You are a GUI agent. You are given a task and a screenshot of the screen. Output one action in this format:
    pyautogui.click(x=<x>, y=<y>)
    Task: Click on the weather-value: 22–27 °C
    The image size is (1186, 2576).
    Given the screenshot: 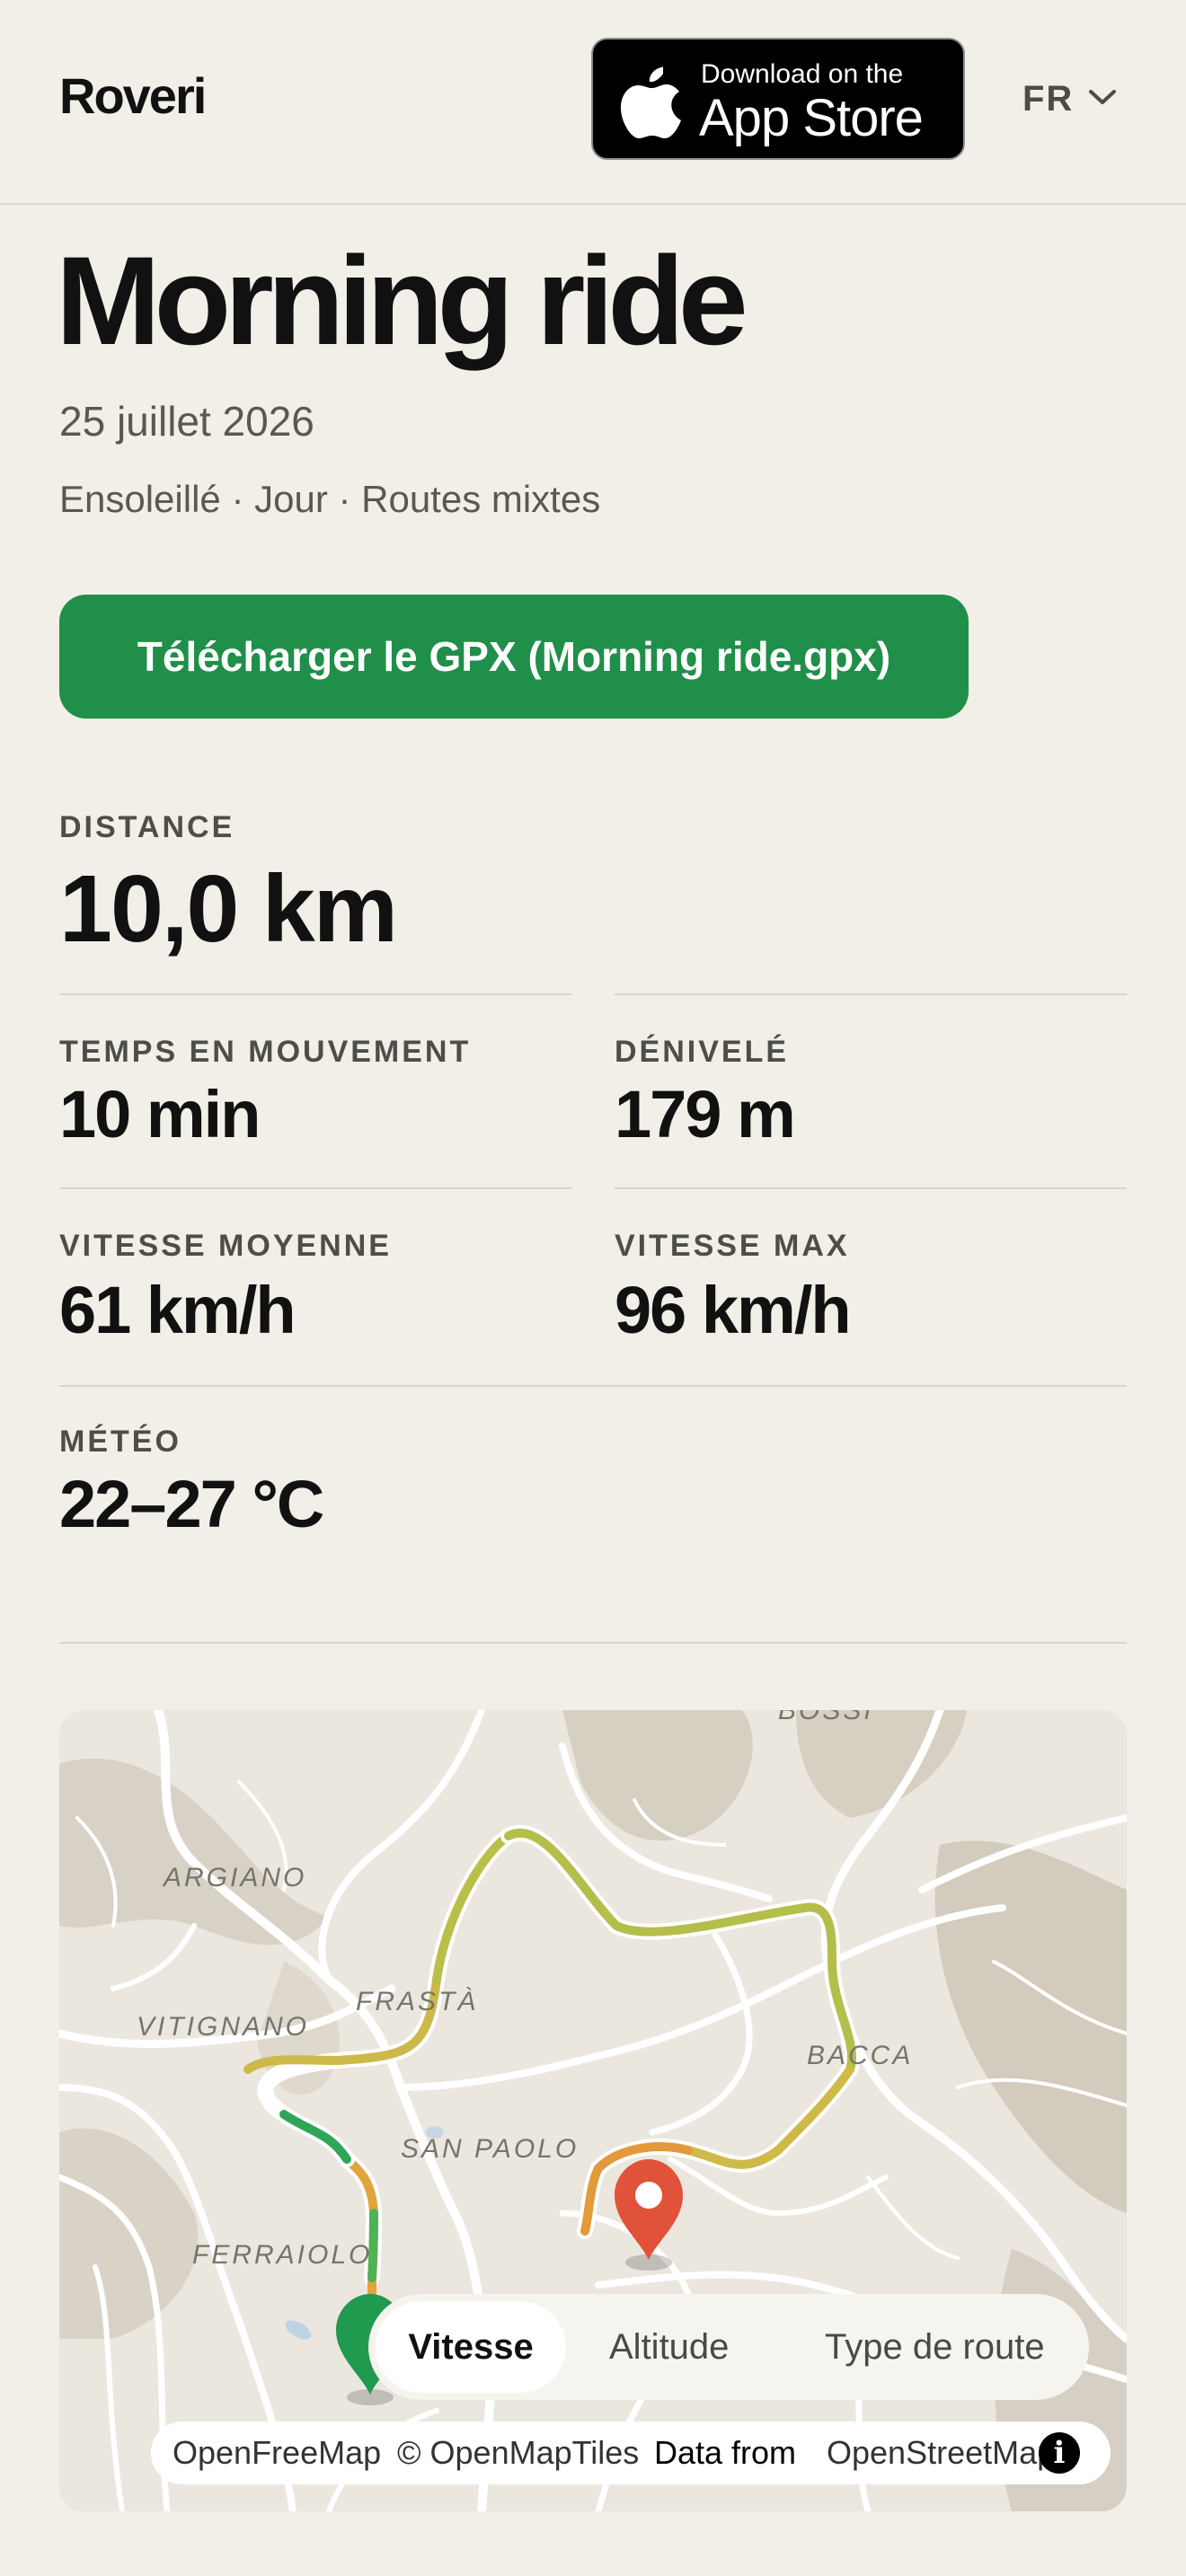 What is the action you would take?
    pyautogui.click(x=191, y=1504)
    